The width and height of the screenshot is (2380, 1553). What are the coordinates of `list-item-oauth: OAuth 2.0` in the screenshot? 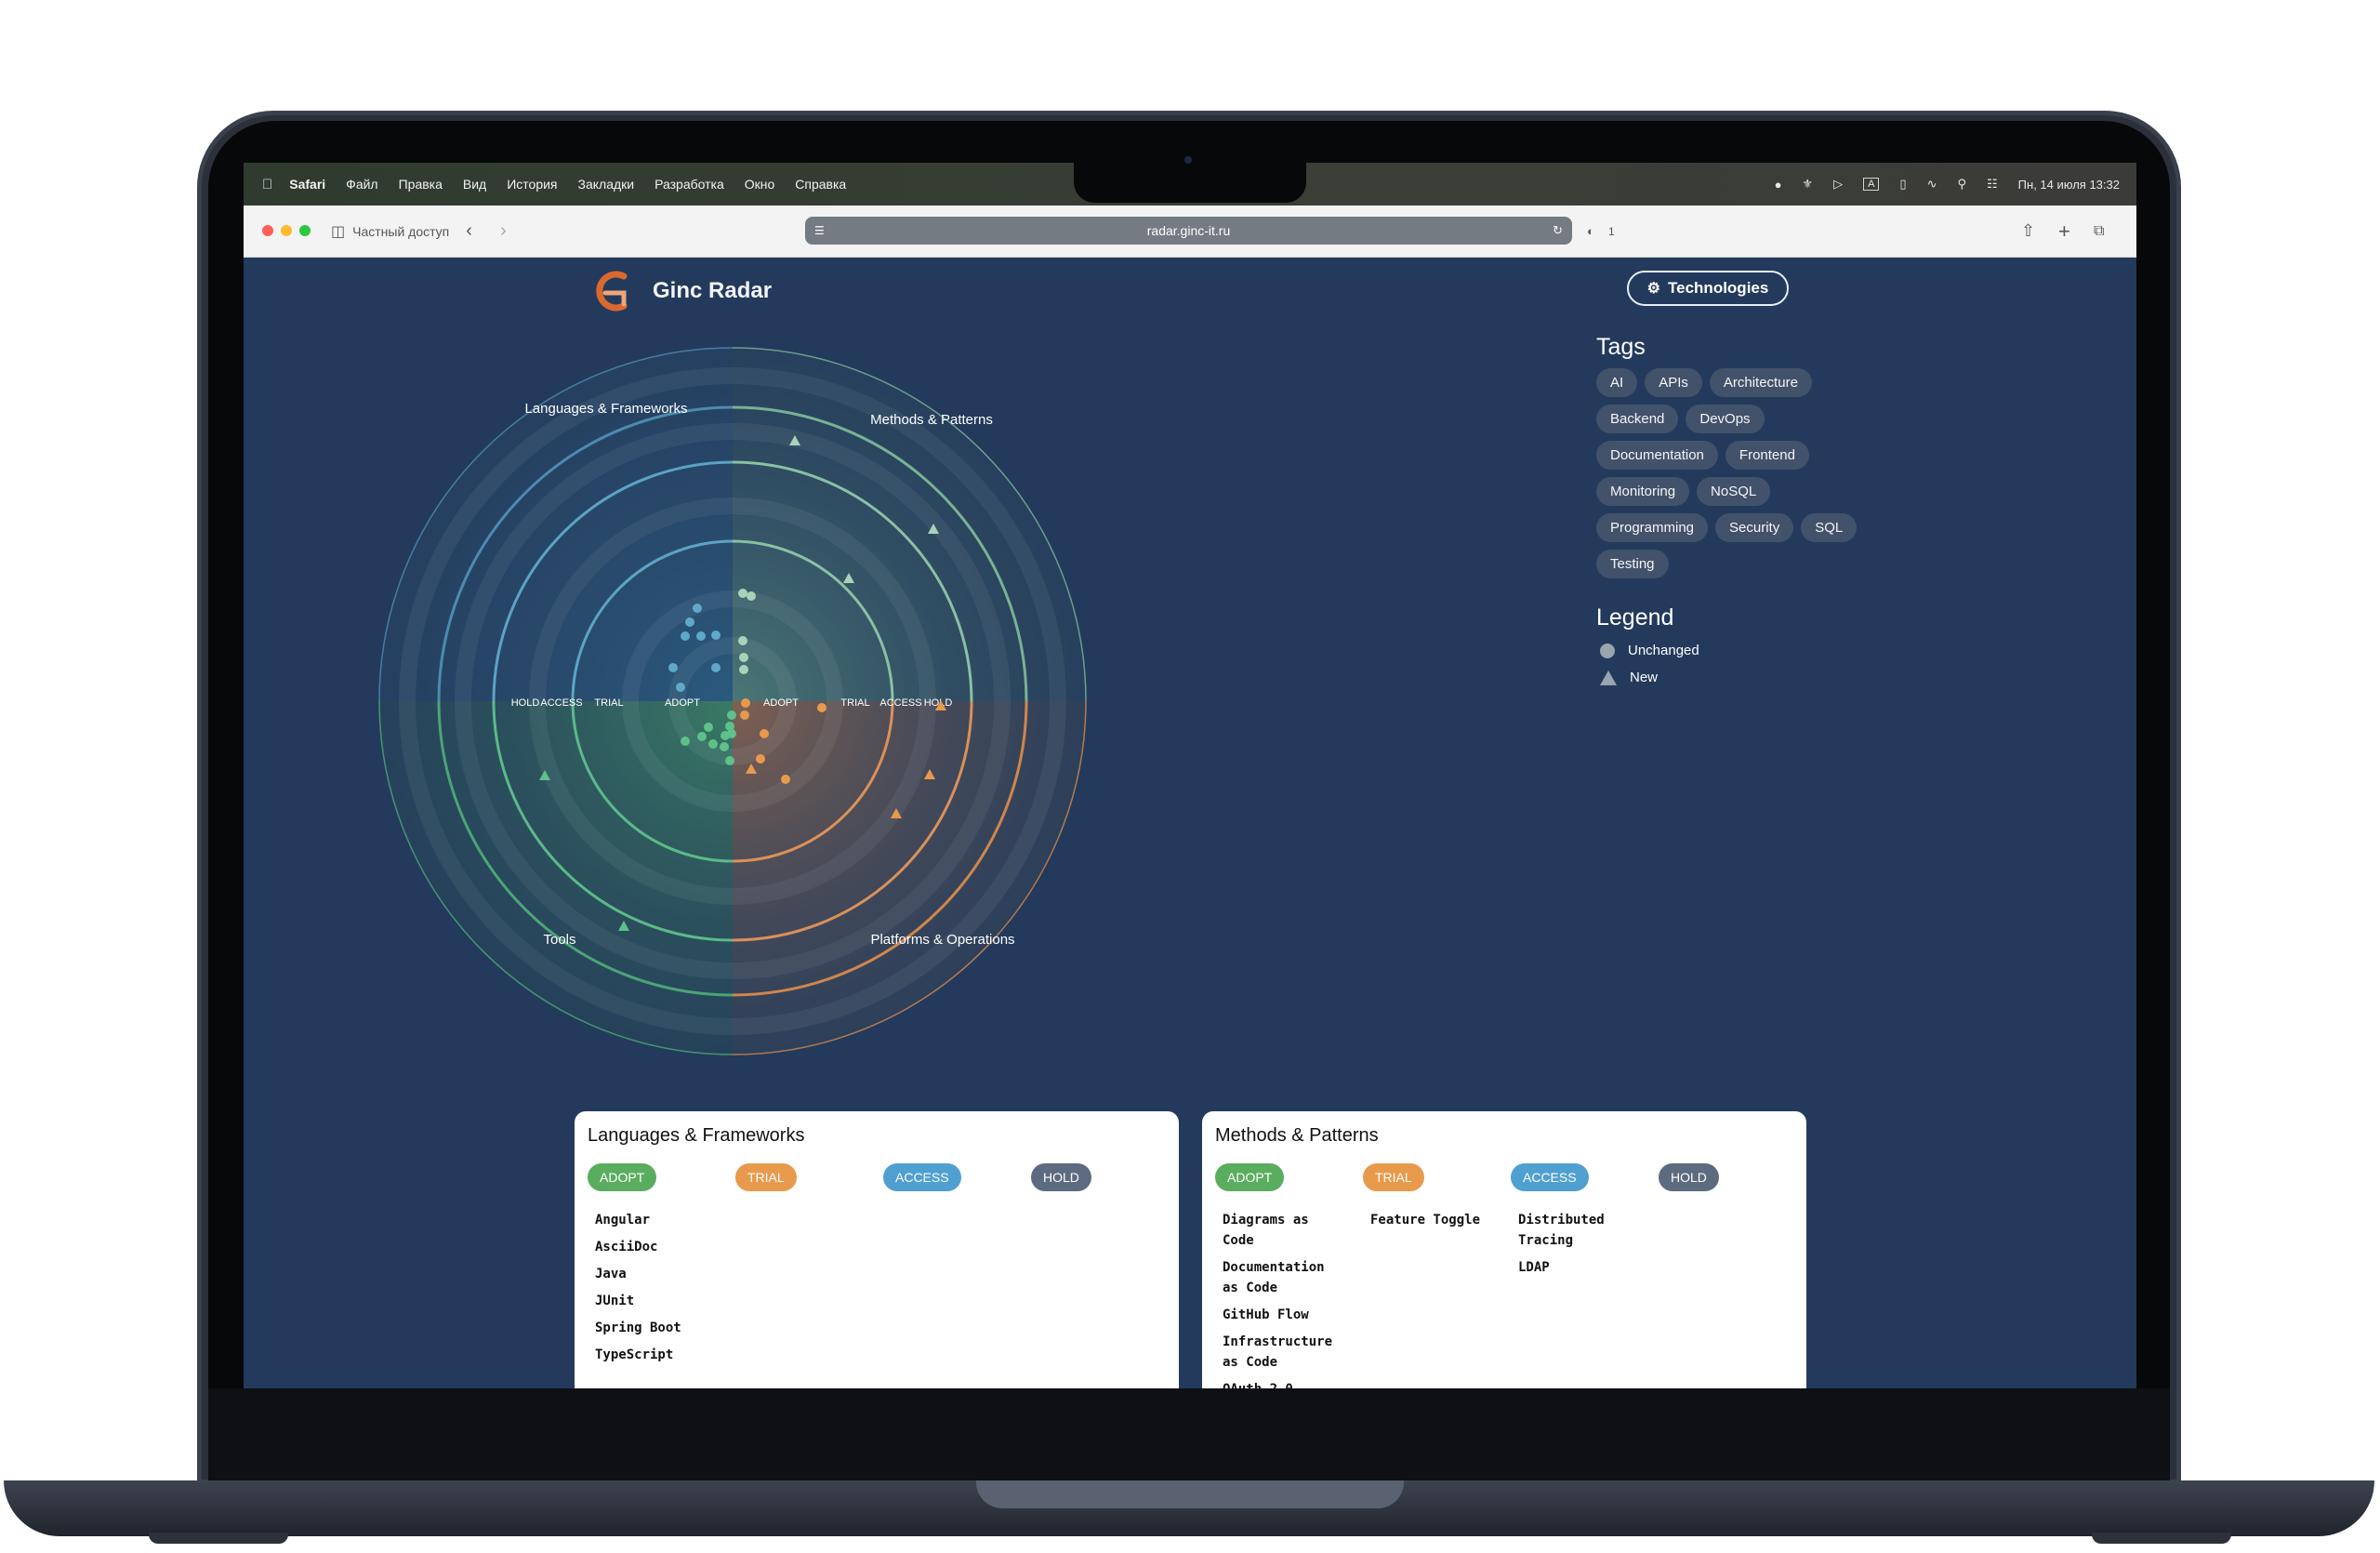 It's located at (1278, 1383).